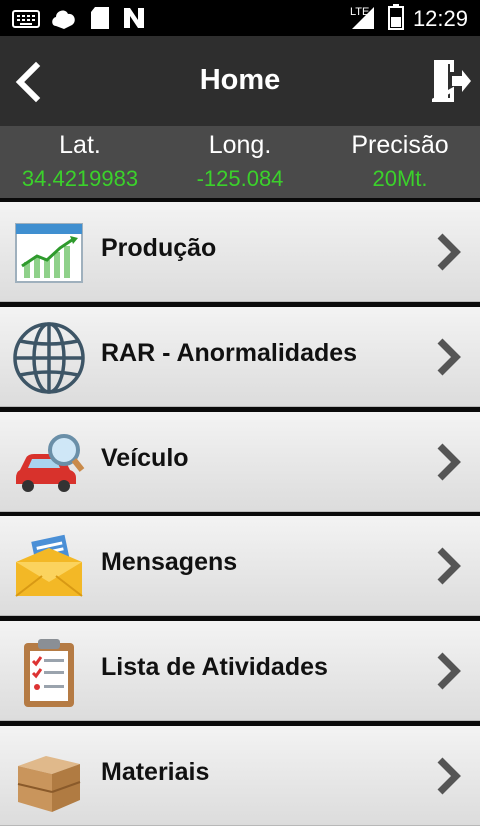 The height and width of the screenshot is (826, 480). What do you see at coordinates (80, 145) in the screenshot?
I see `latitude-label: Lat.` at bounding box center [80, 145].